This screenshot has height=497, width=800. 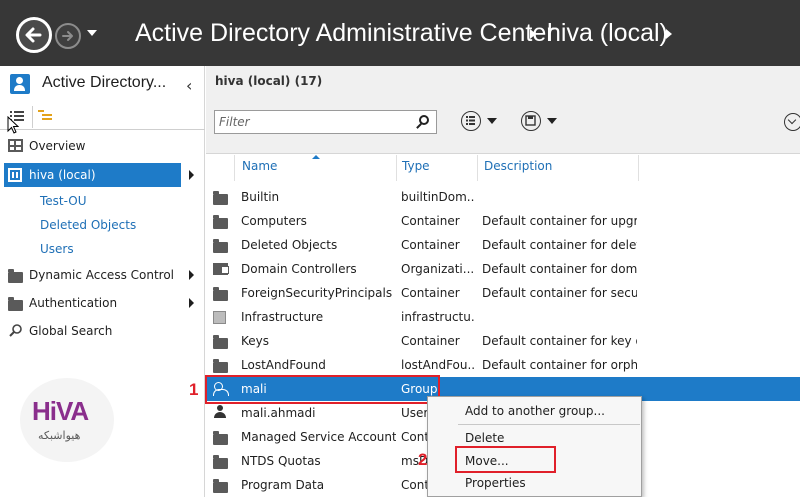 What do you see at coordinates (219, 317) in the screenshot?
I see `infrastructure-icon` at bounding box center [219, 317].